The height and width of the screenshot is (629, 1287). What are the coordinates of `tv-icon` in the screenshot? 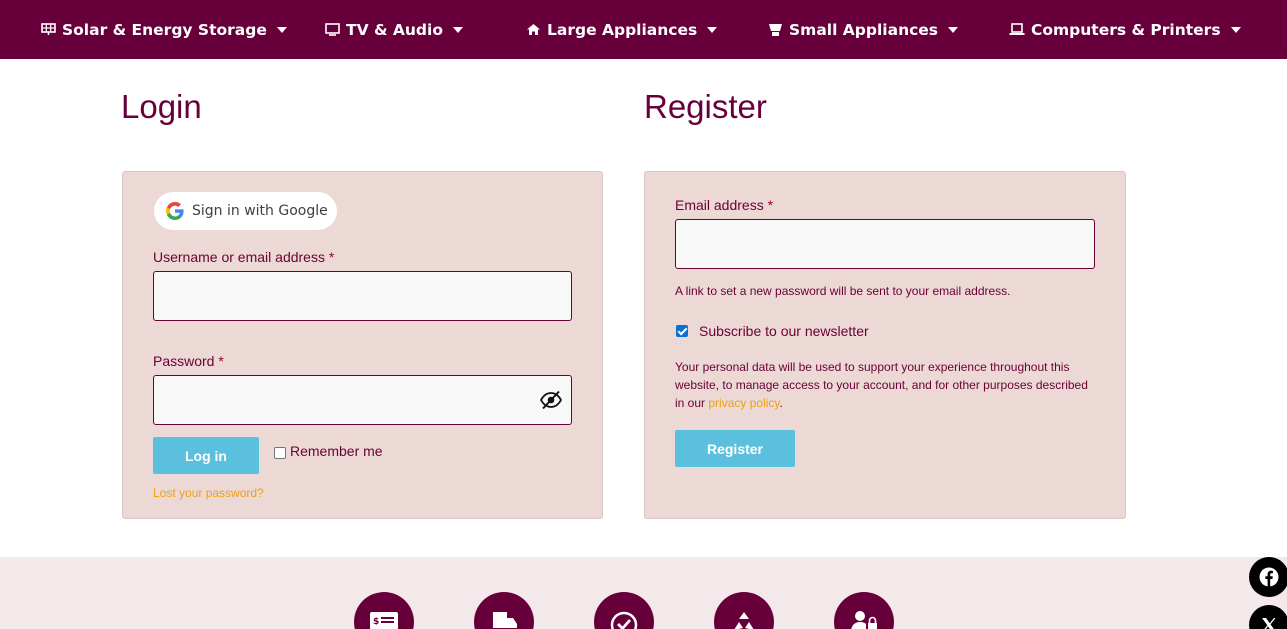 It's located at (332, 29).